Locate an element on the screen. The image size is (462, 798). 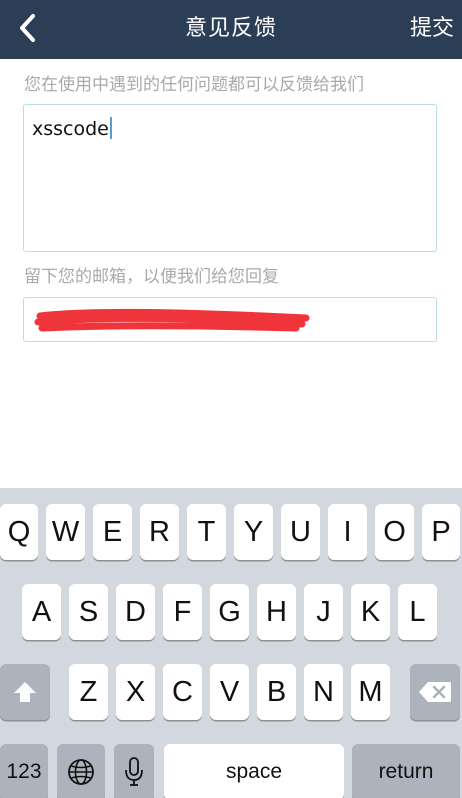
key-p: P is located at coordinates (441, 532).